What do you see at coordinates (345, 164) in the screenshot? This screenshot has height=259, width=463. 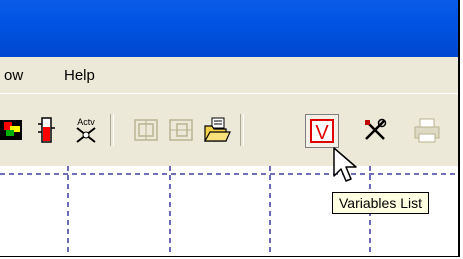 I see `mouse-cursor-icon` at bounding box center [345, 164].